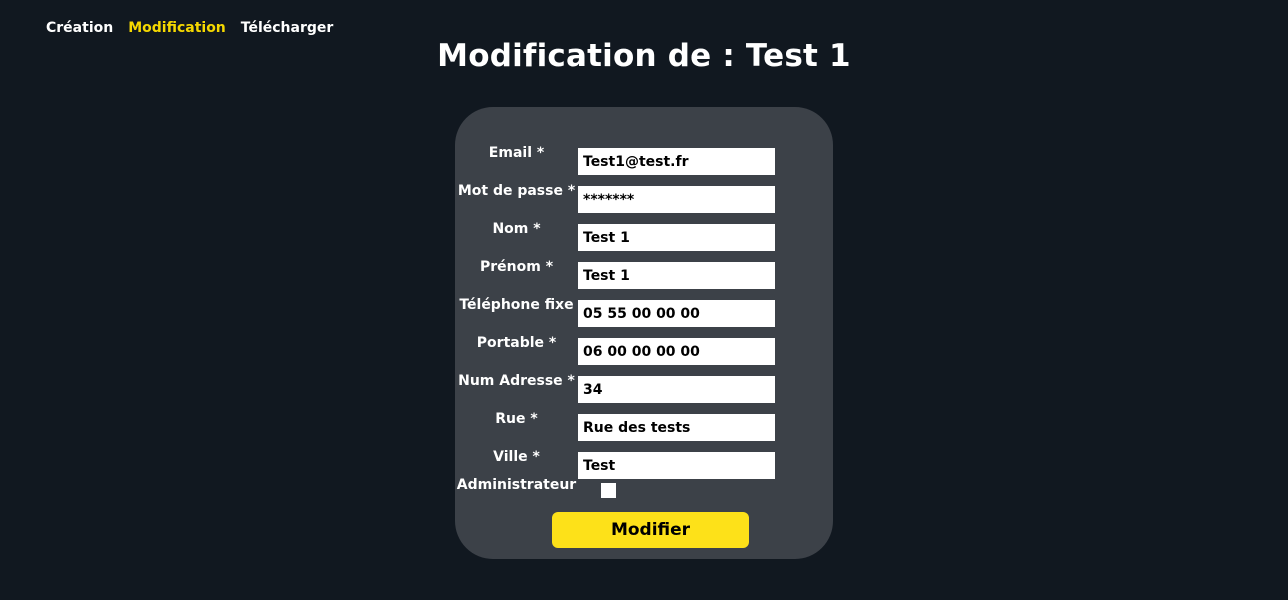 The width and height of the screenshot is (1288, 600). What do you see at coordinates (516, 191) in the screenshot?
I see `password-label: Mot de passe *` at bounding box center [516, 191].